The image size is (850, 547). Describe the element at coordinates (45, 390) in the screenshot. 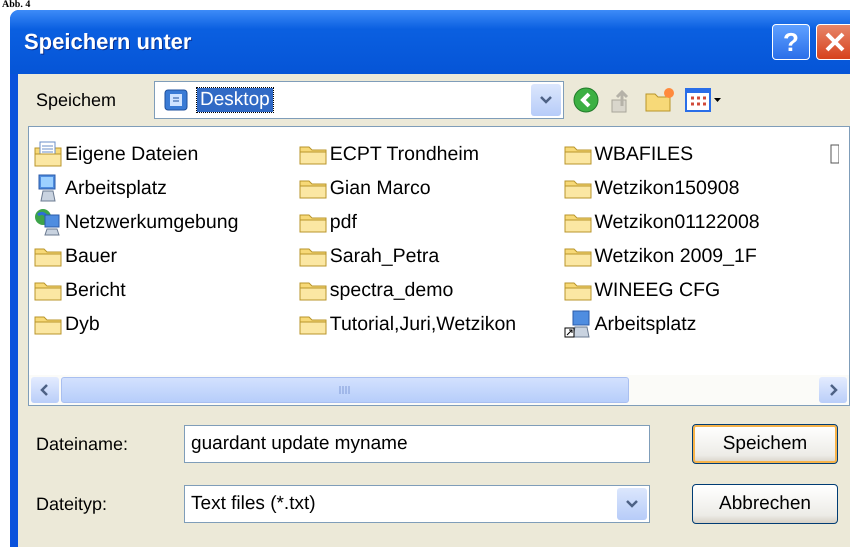

I see `scroll-left-button` at that location.